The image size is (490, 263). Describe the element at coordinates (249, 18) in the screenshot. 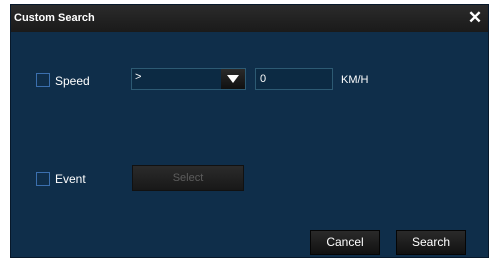

I see `dialog-titlebar: Custom Search ✕` at that location.